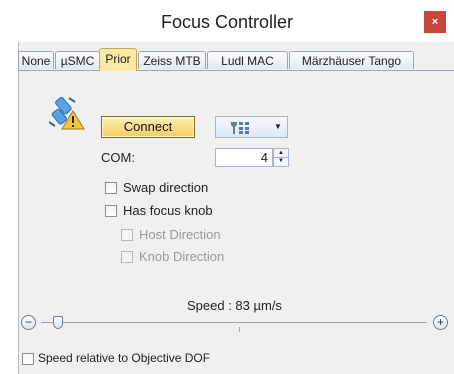  I want to click on com-port-stepper: ▲ ▼, so click(281, 157).